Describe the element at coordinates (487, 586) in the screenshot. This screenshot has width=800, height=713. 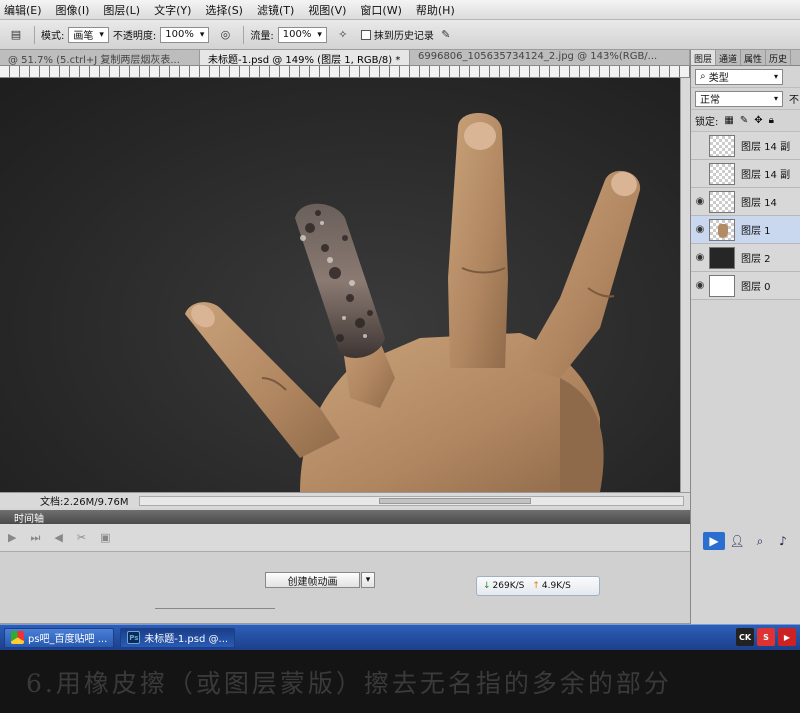
I see `download-arrow-icon: ↓` at that location.